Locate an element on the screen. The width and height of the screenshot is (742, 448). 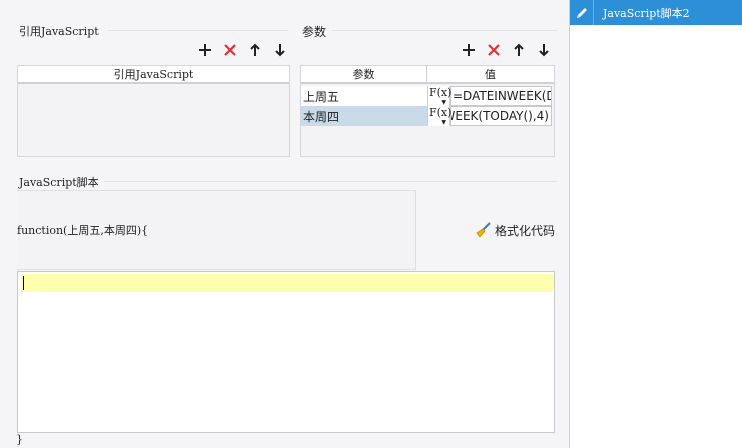
ref-js-section-title: 引用JavaScript is located at coordinates (59, 31).